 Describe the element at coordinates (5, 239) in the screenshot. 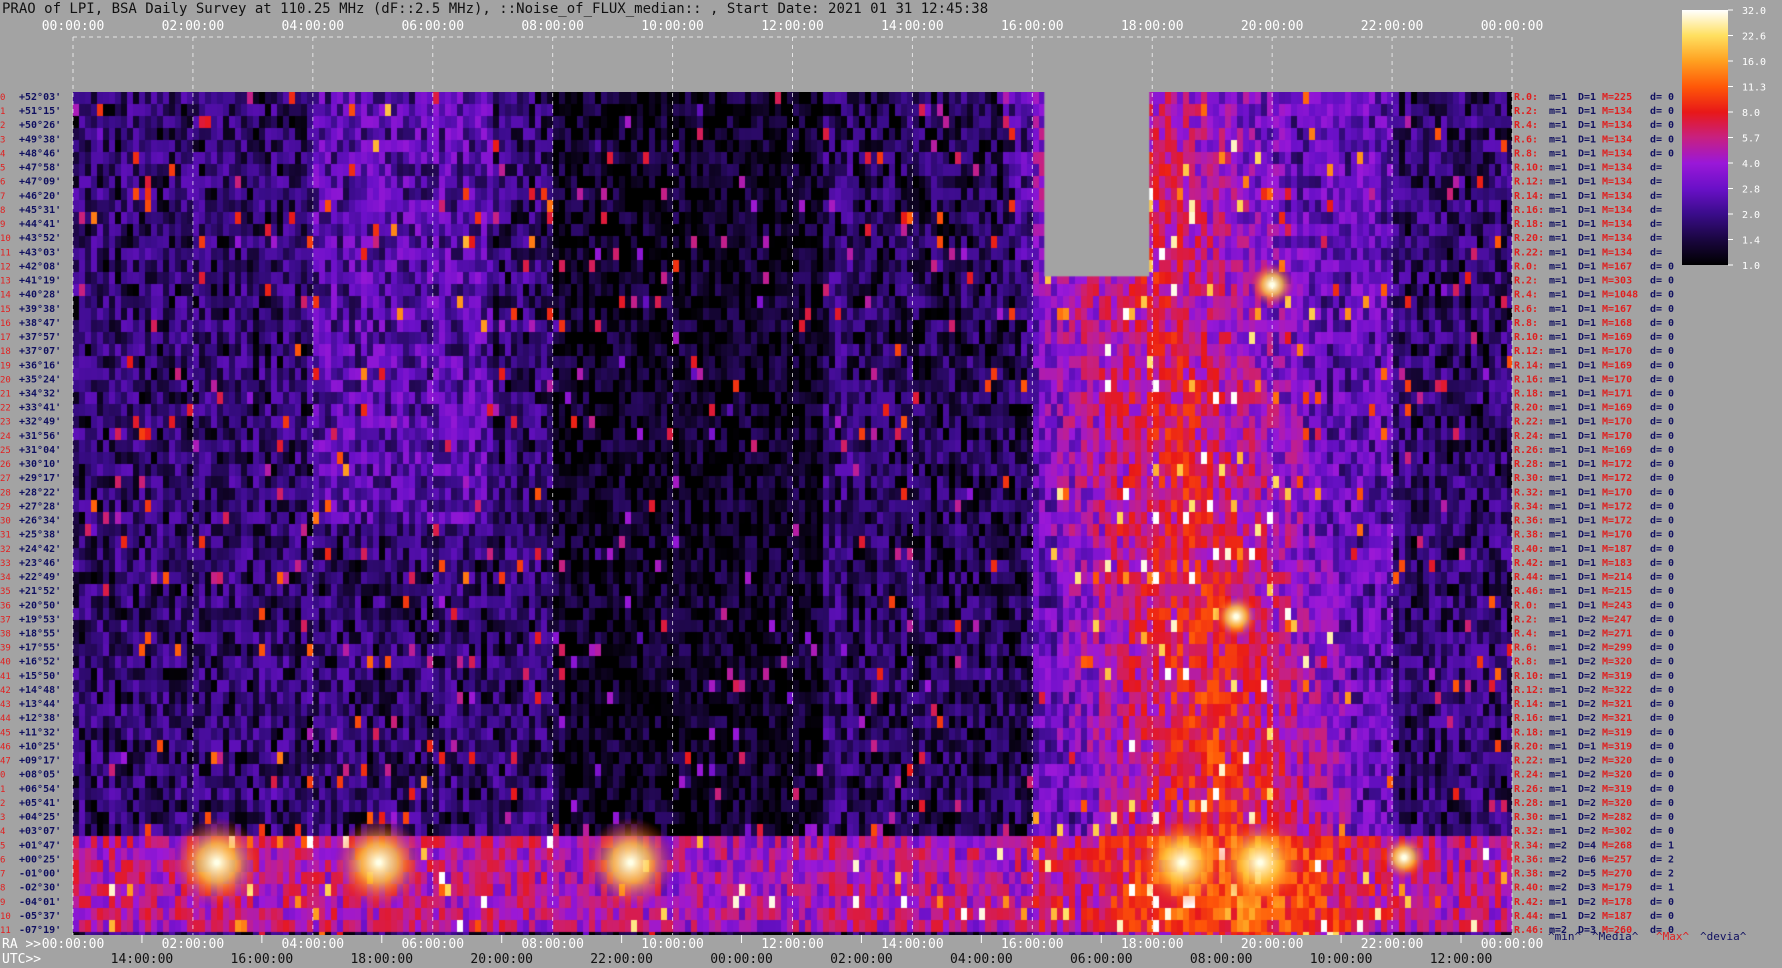

I see `row-index-label: 10` at that location.